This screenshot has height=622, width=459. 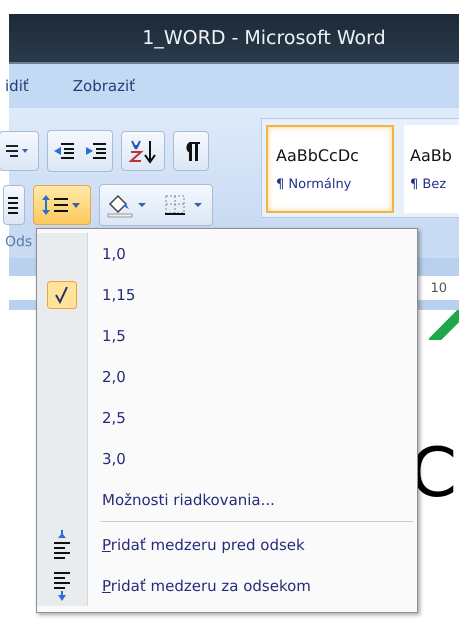 I want to click on justify-icon, so click(x=14, y=205).